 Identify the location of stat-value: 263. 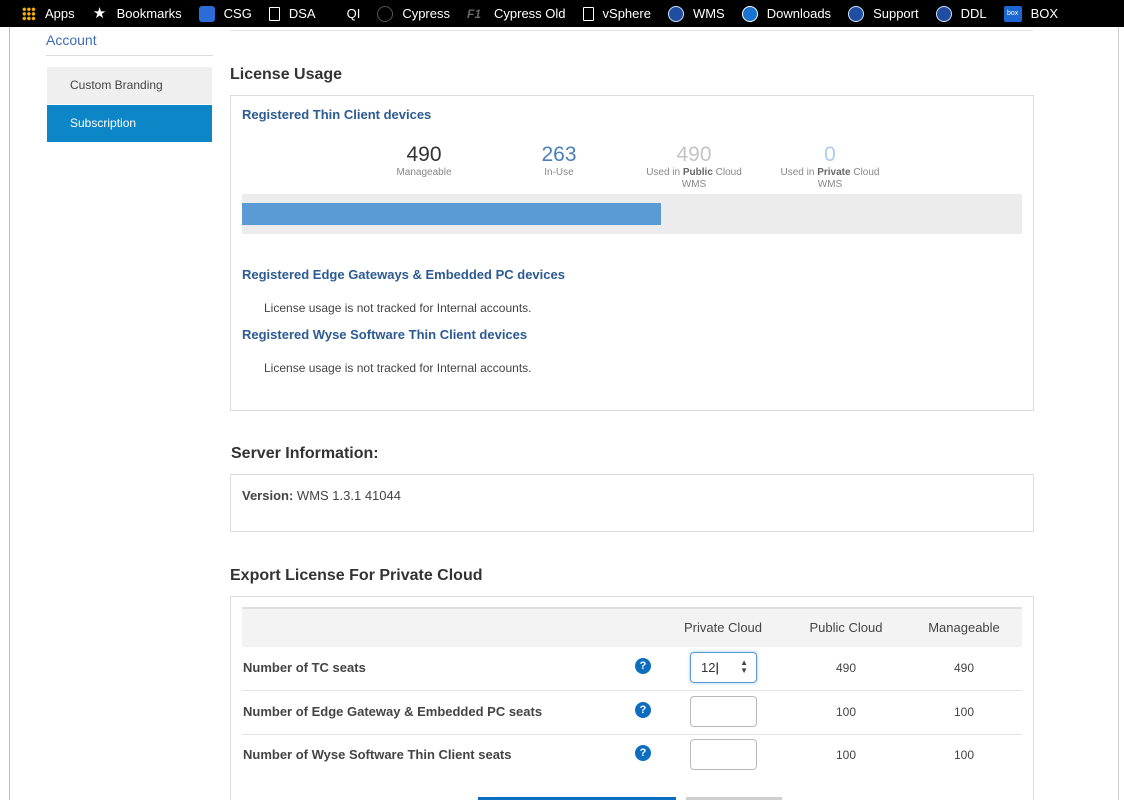
(559, 154).